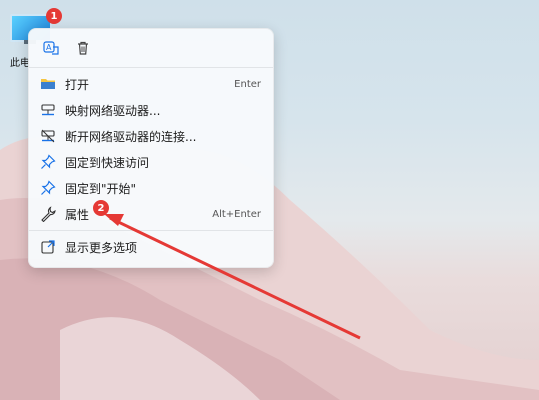  I want to click on menu-quick-actions: A, so click(151, 48).